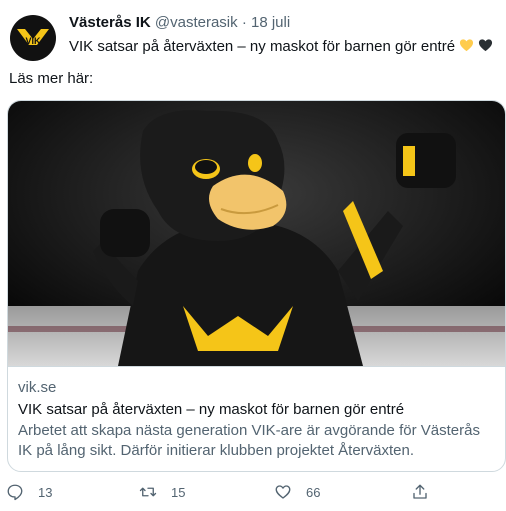 This screenshot has width=506, height=511. Describe the element at coordinates (148, 492) in the screenshot. I see `retweet-icon` at that location.